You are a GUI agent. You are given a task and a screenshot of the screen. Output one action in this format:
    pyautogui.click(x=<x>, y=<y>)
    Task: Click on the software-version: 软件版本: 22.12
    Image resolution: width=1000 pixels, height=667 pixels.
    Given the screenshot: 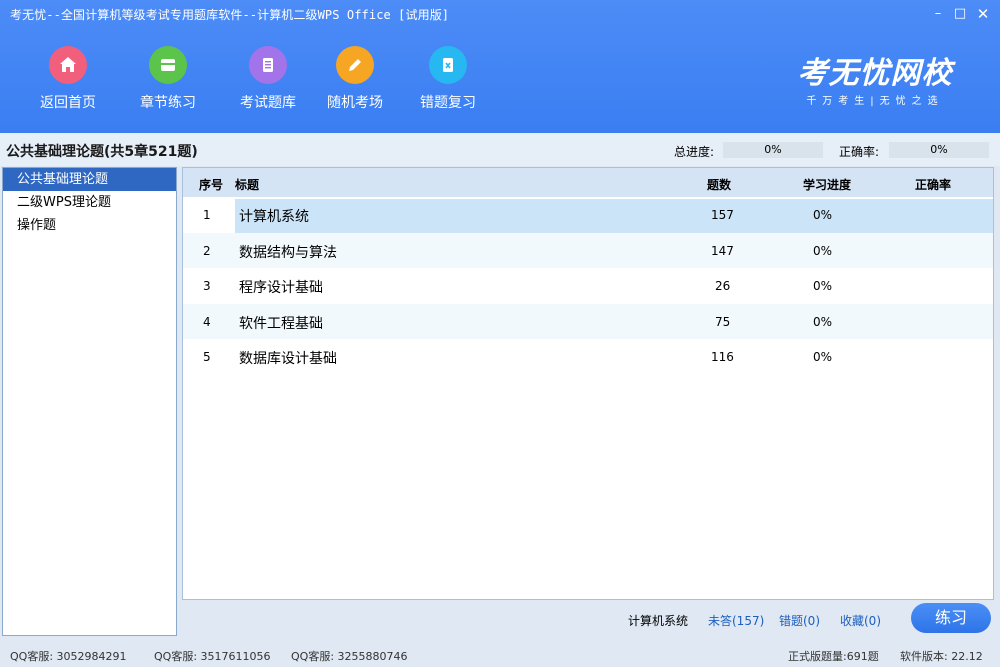 What is the action you would take?
    pyautogui.click(x=941, y=656)
    